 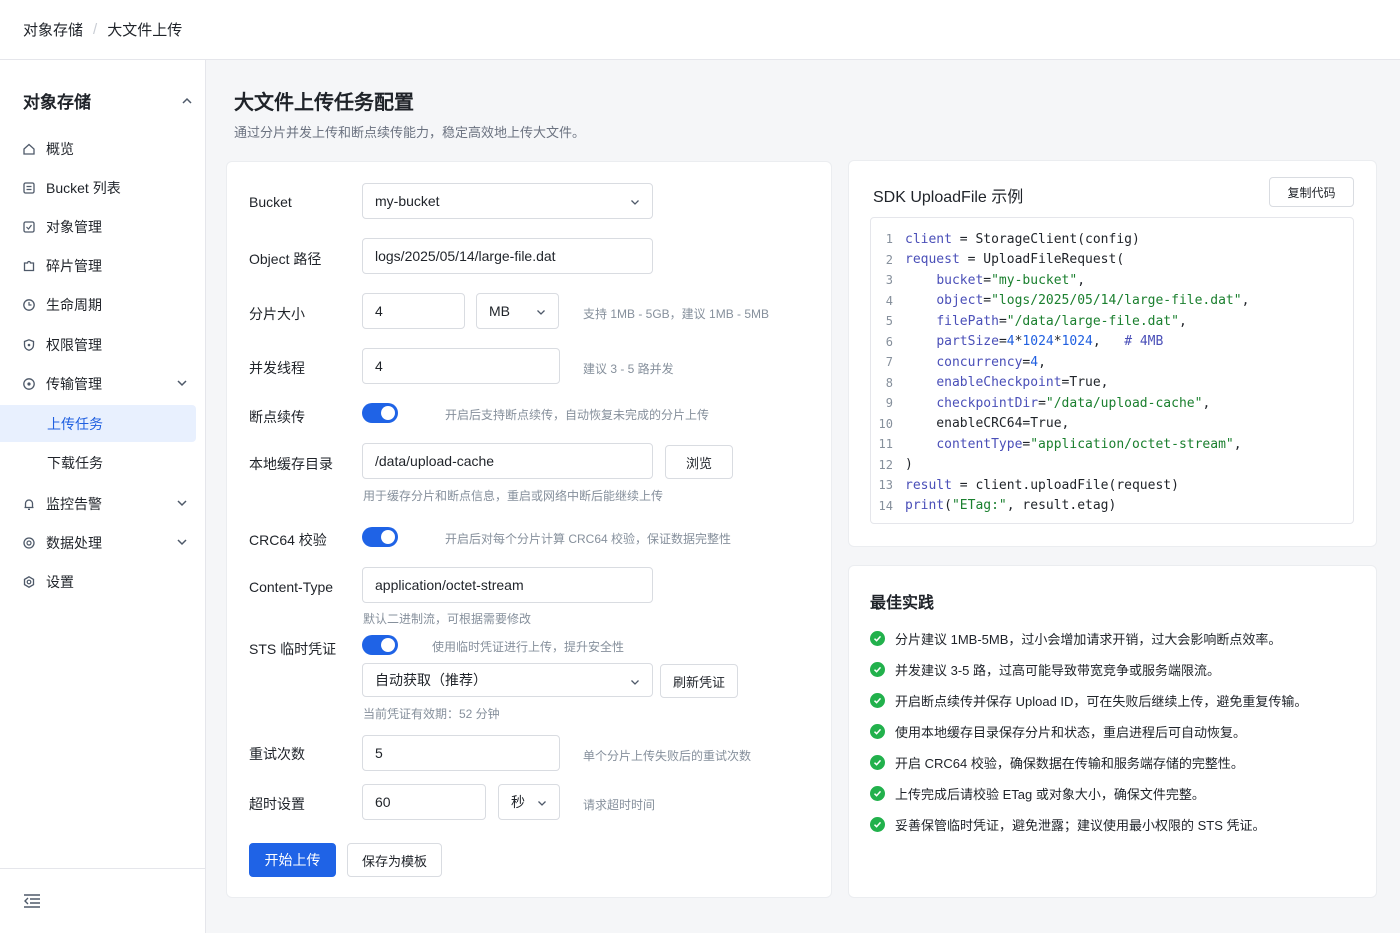 I want to click on line-number: 9, so click(x=889, y=403).